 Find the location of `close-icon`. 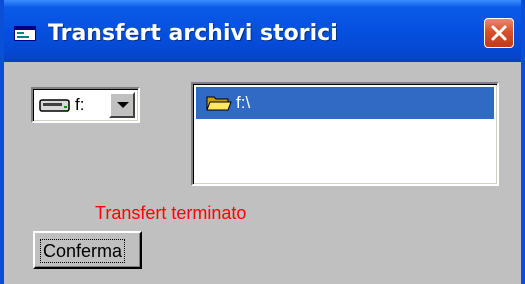

close-icon is located at coordinates (499, 33).